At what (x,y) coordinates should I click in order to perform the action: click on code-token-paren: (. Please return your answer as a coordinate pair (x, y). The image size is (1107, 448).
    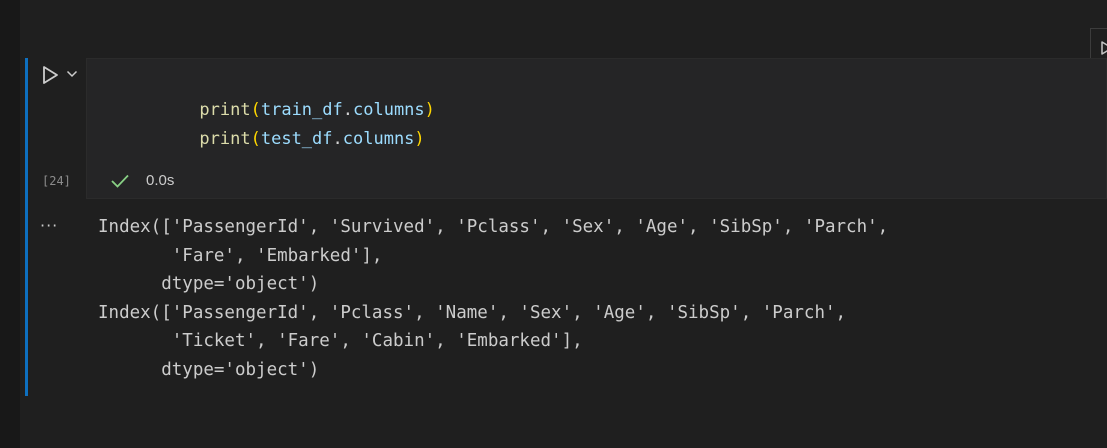
    Looking at the image, I should click on (255, 139).